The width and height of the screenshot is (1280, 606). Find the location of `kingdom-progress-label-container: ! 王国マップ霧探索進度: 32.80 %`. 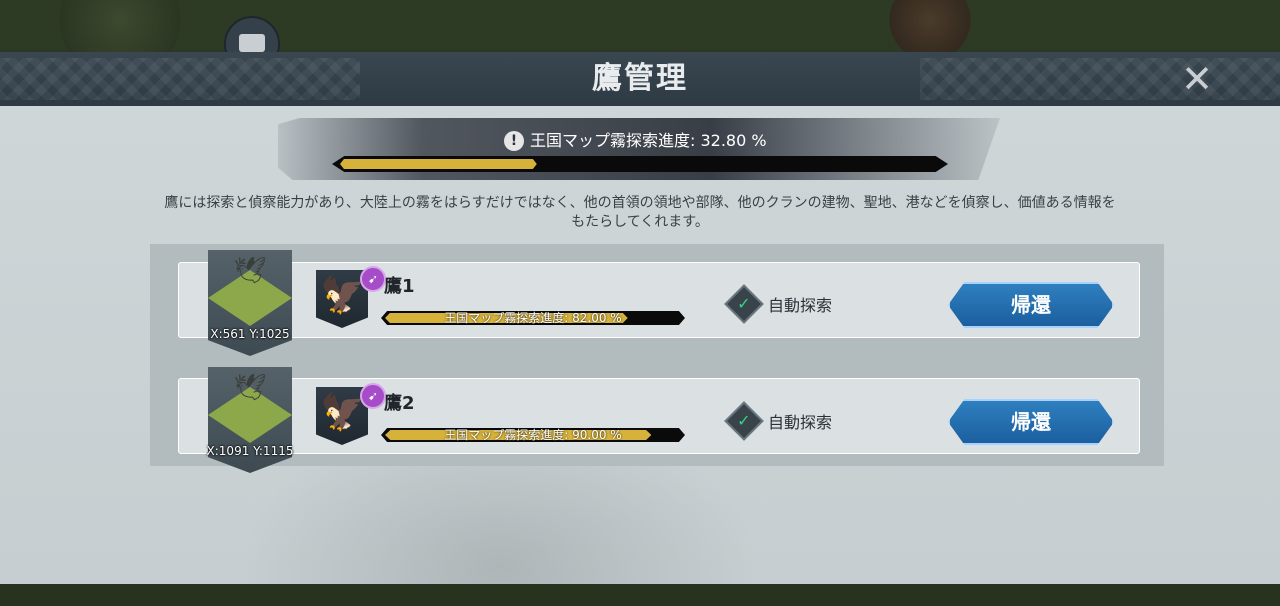

kingdom-progress-label-container: ! 王国マップ霧探索進度: 32.80 % is located at coordinates (635, 141).